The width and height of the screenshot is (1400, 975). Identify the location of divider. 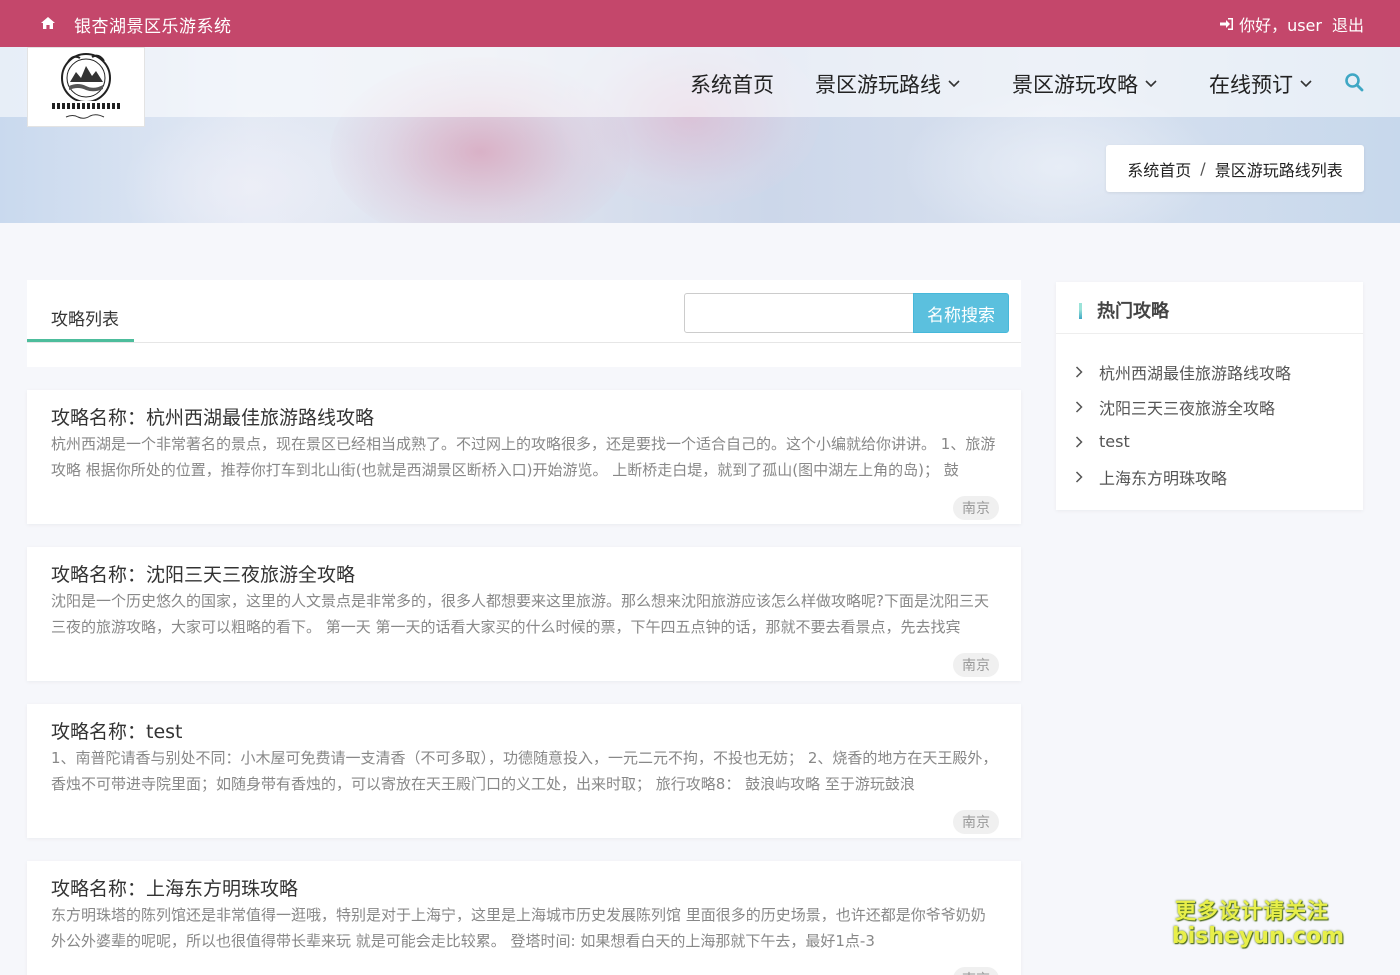
(524, 342).